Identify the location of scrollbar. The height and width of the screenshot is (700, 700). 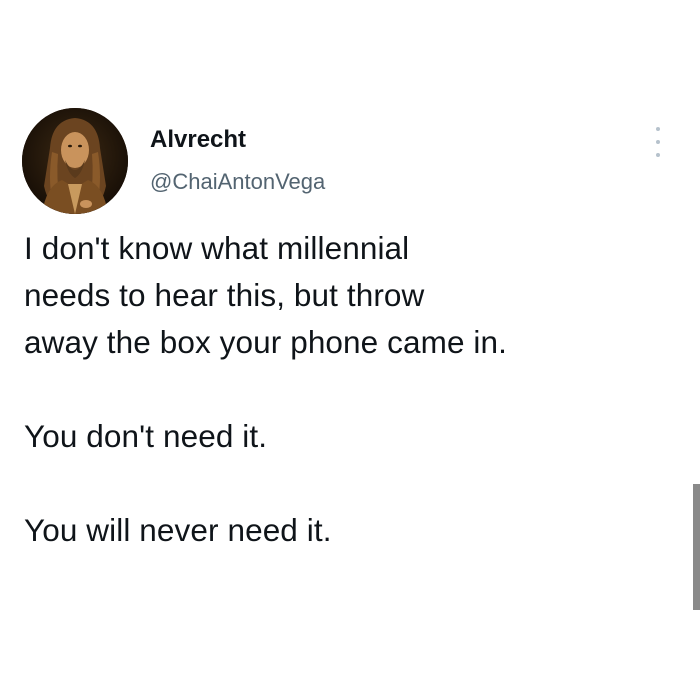
(696, 547).